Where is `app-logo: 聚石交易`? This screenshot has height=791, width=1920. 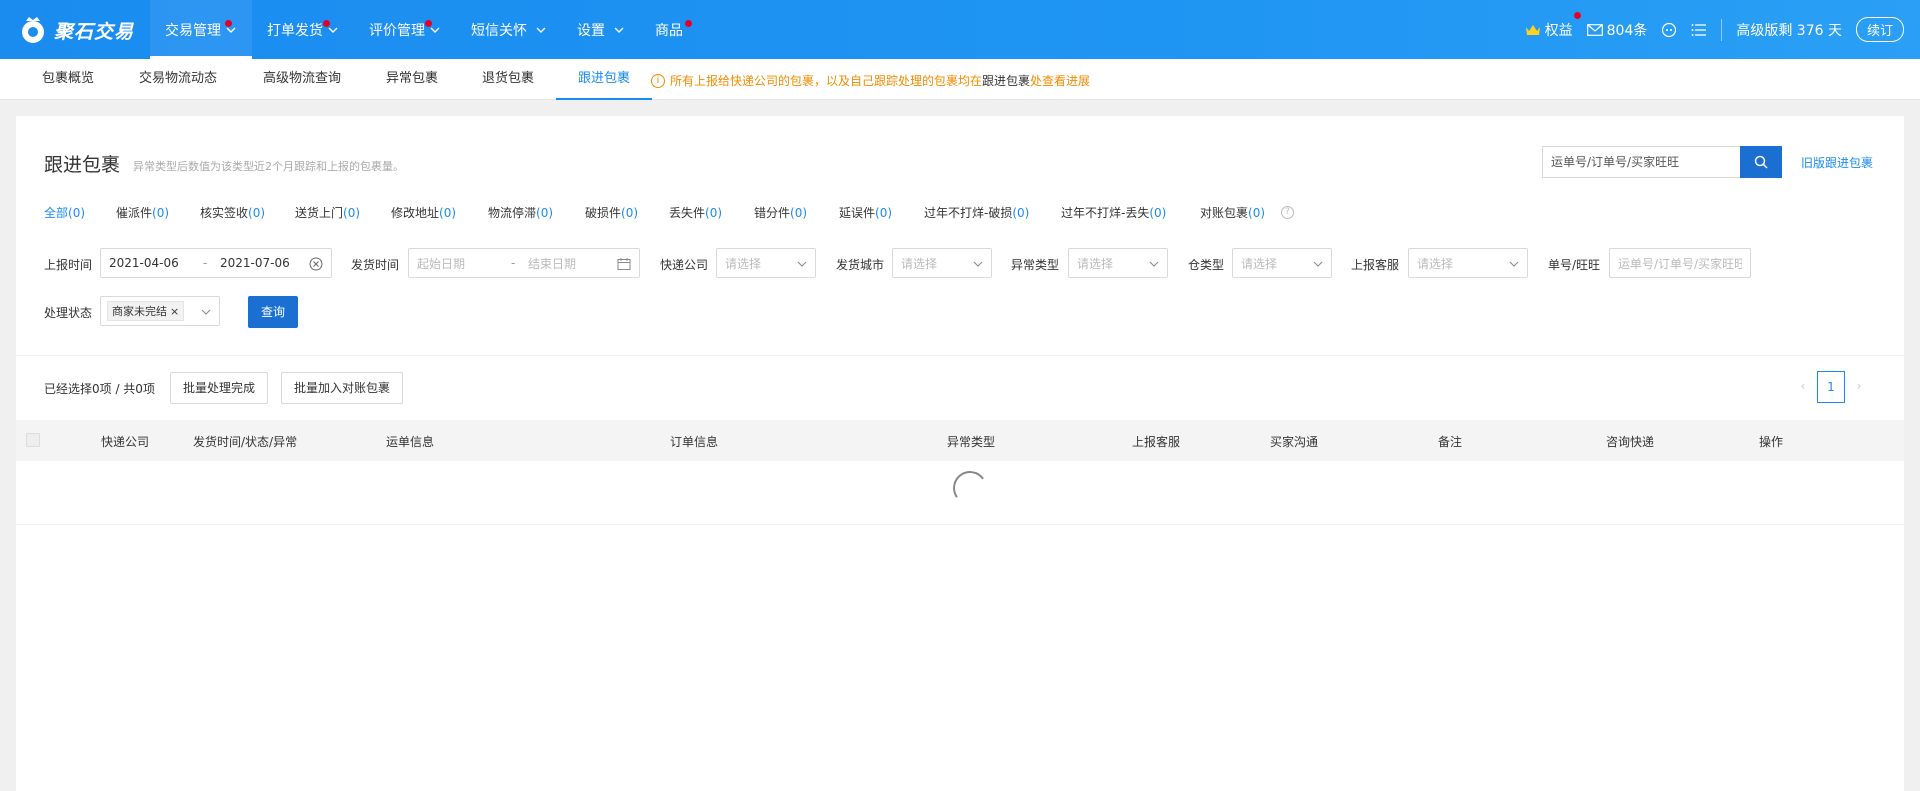 app-logo: 聚石交易 is located at coordinates (76, 30).